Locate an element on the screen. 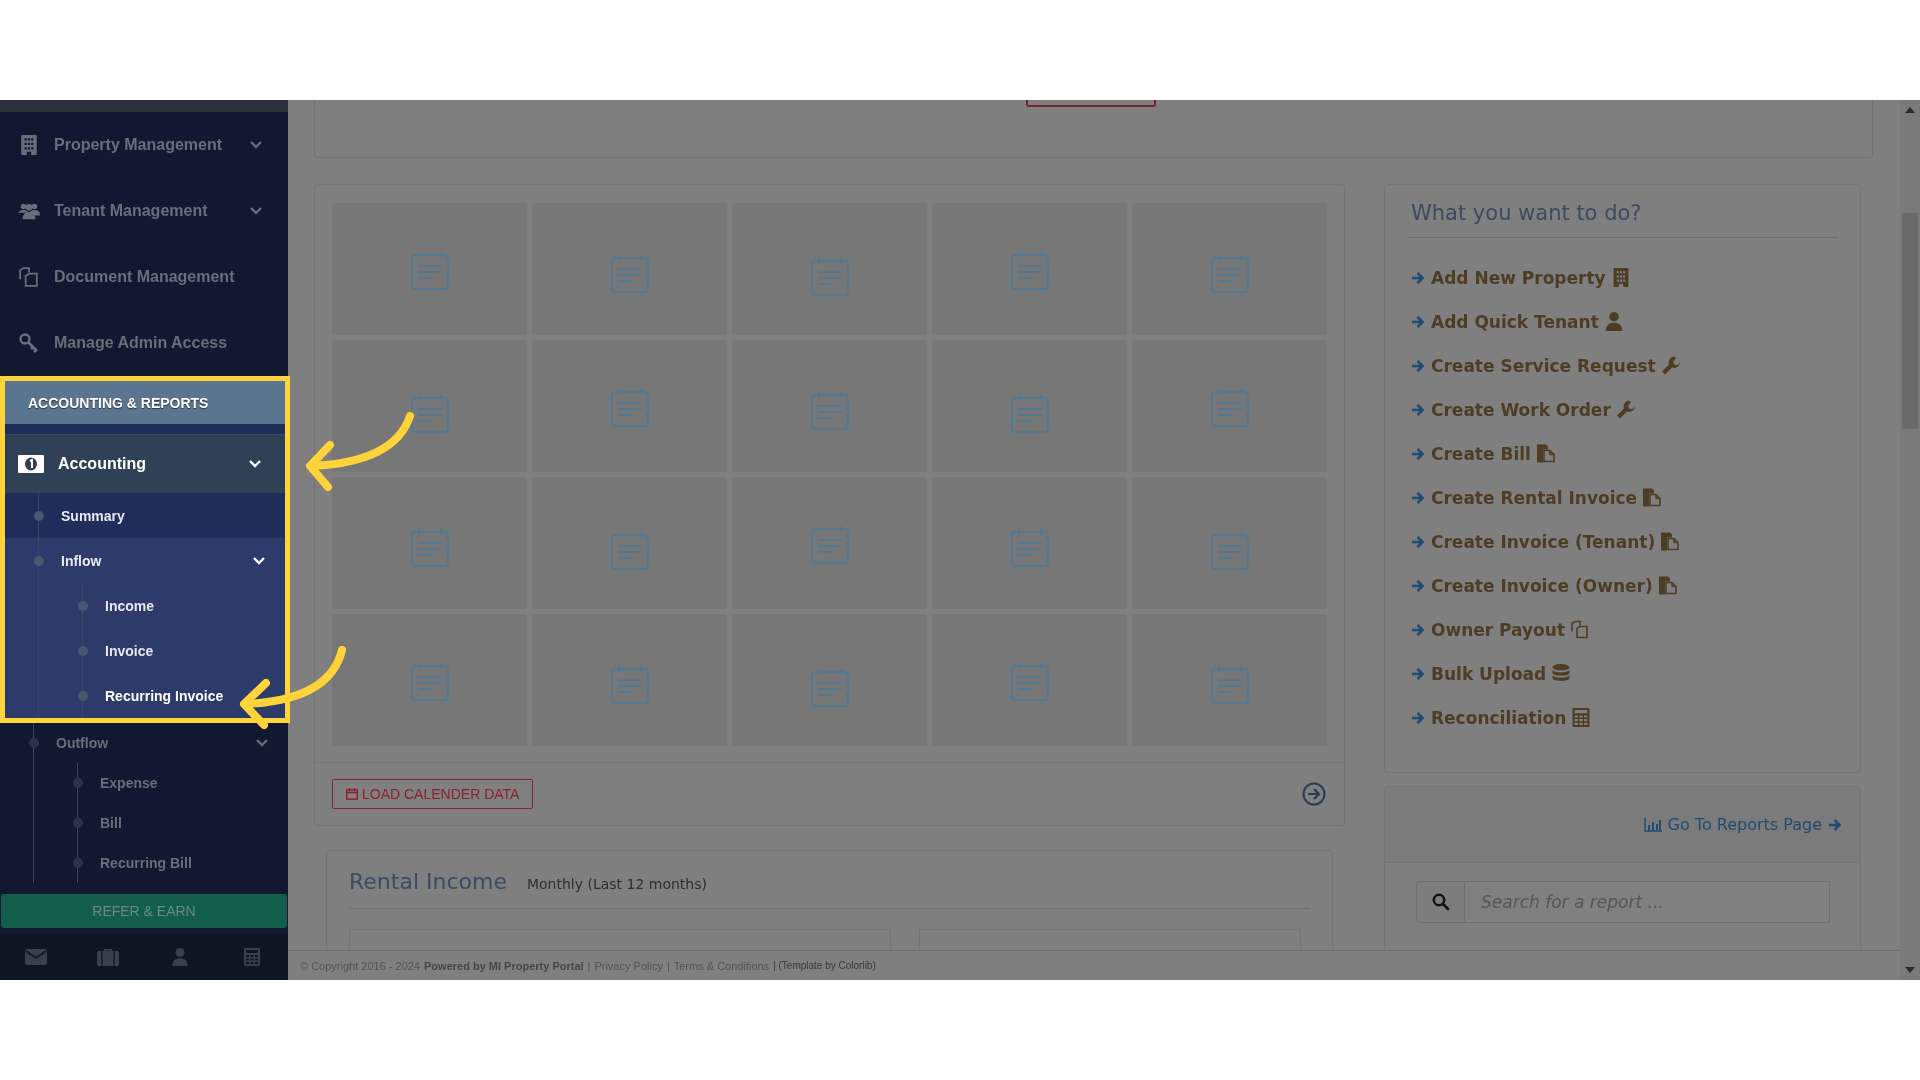 Image resolution: width=1920 pixels, height=1080 pixels. submenu-item: Recurring Invoice is located at coordinates (145, 695).